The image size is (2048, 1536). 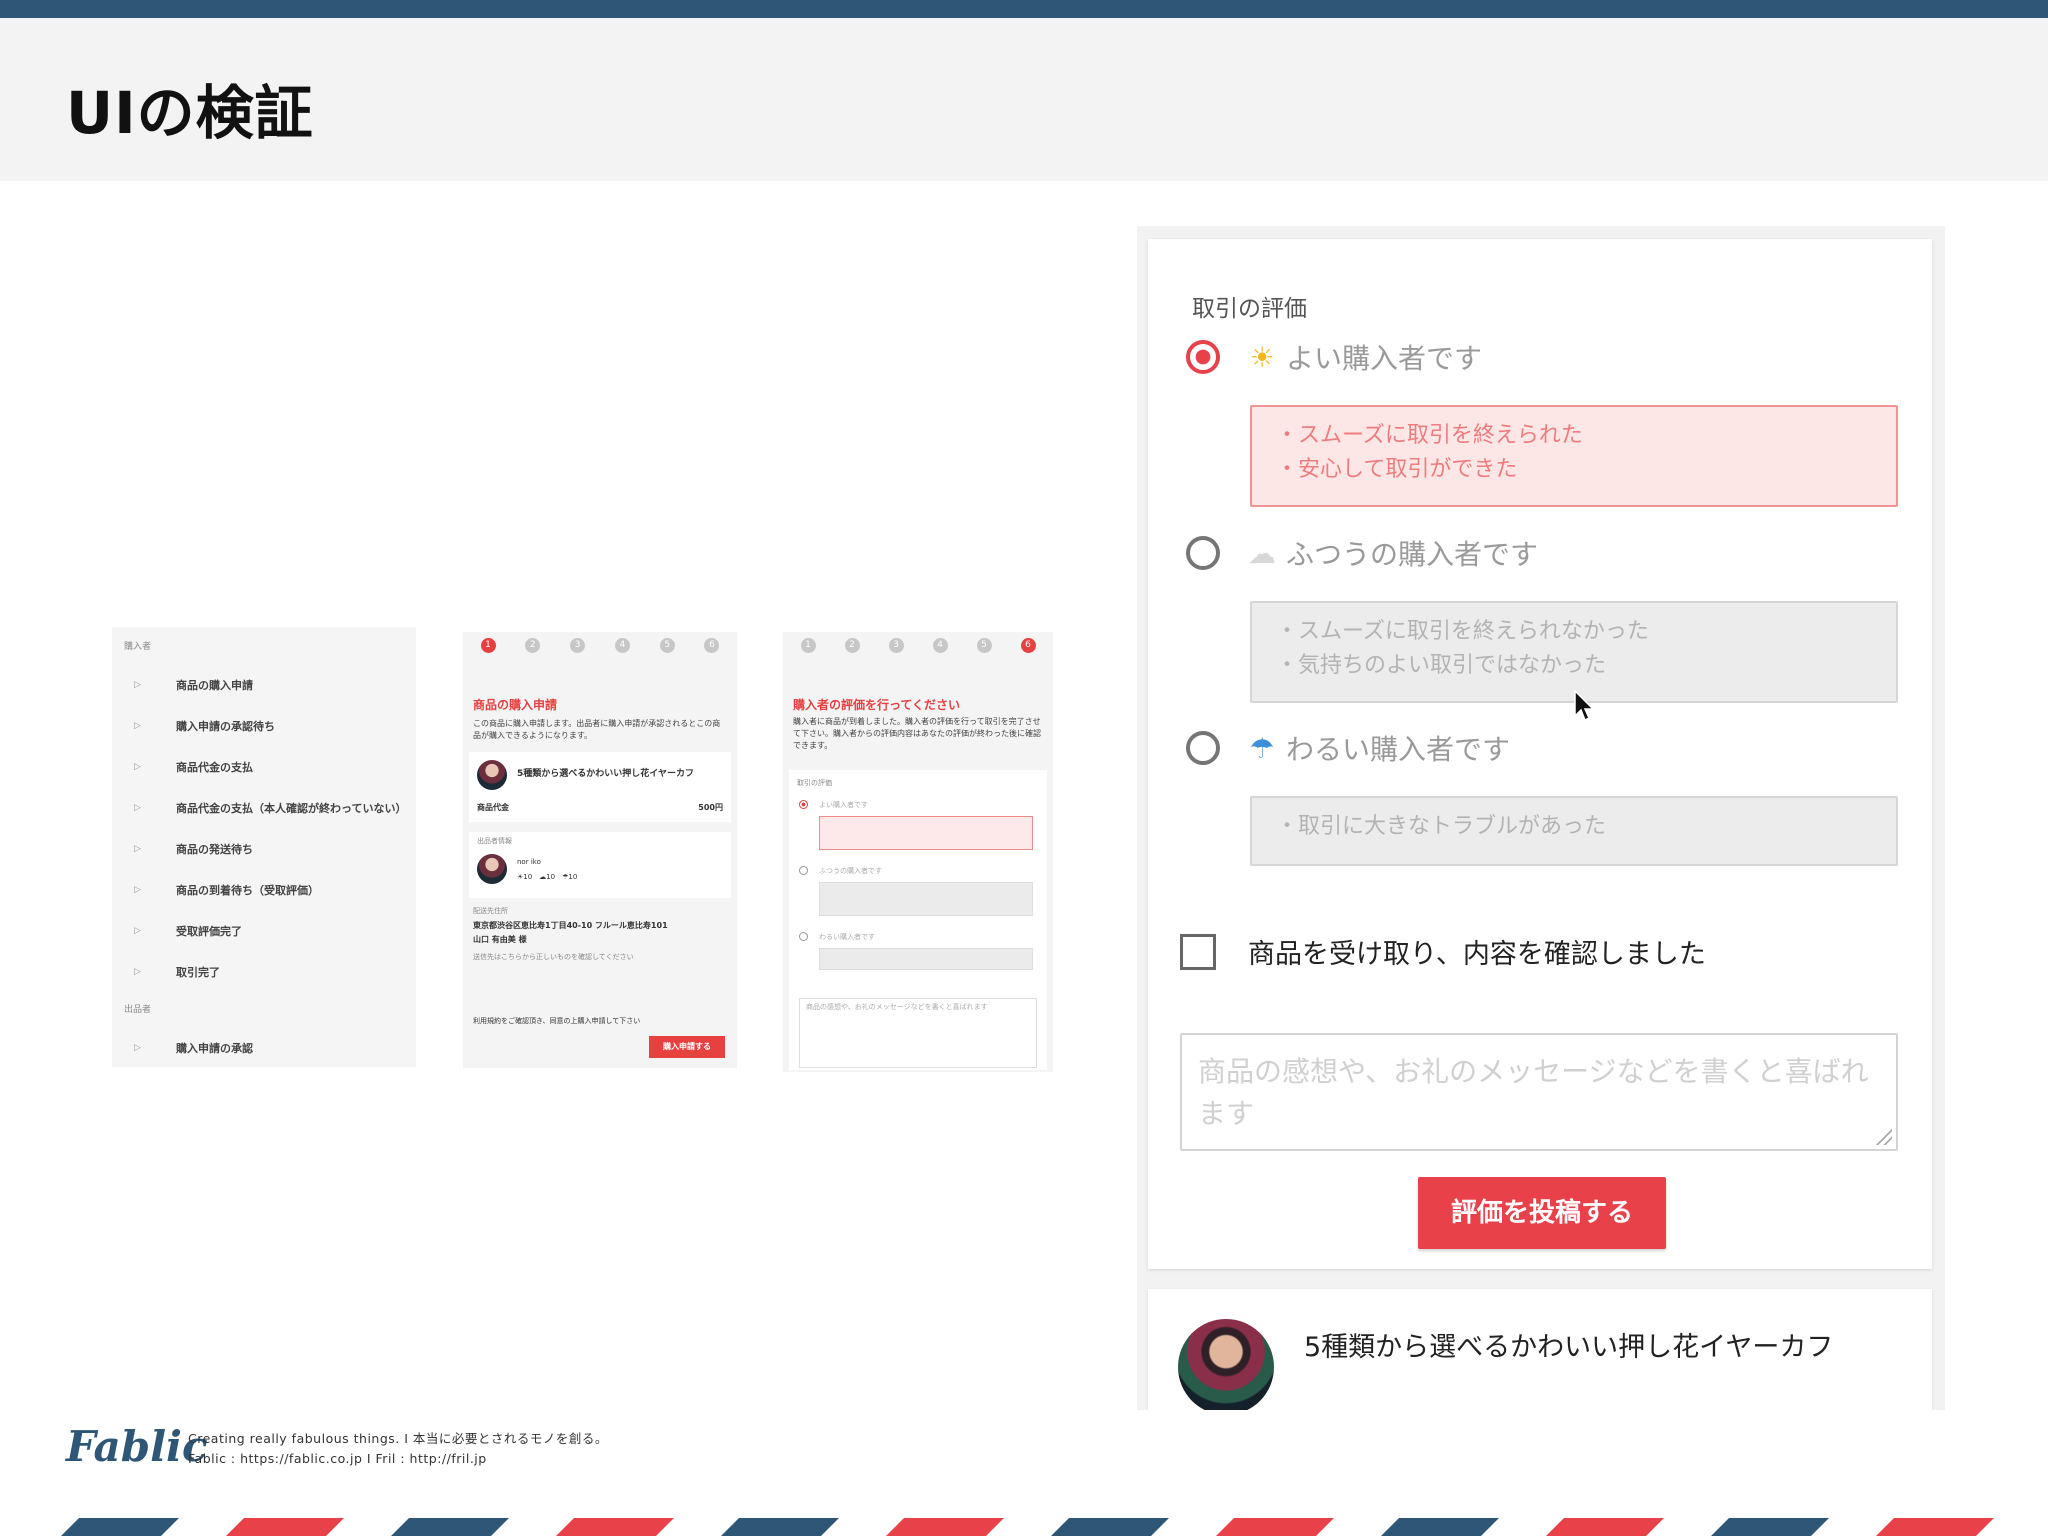 What do you see at coordinates (1542, 1213) in the screenshot?
I see `submit-review-button: 評価を投稿する` at bounding box center [1542, 1213].